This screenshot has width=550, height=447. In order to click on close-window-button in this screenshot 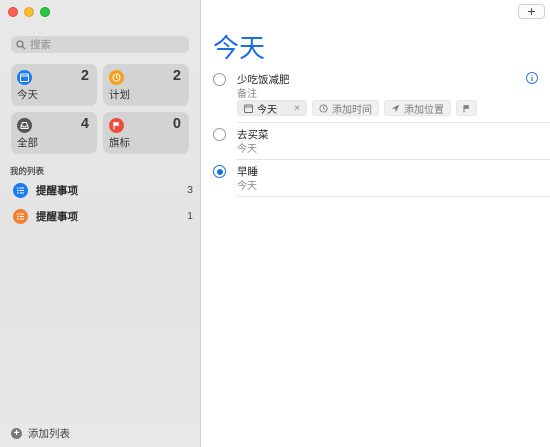, I will do `click(13, 12)`.